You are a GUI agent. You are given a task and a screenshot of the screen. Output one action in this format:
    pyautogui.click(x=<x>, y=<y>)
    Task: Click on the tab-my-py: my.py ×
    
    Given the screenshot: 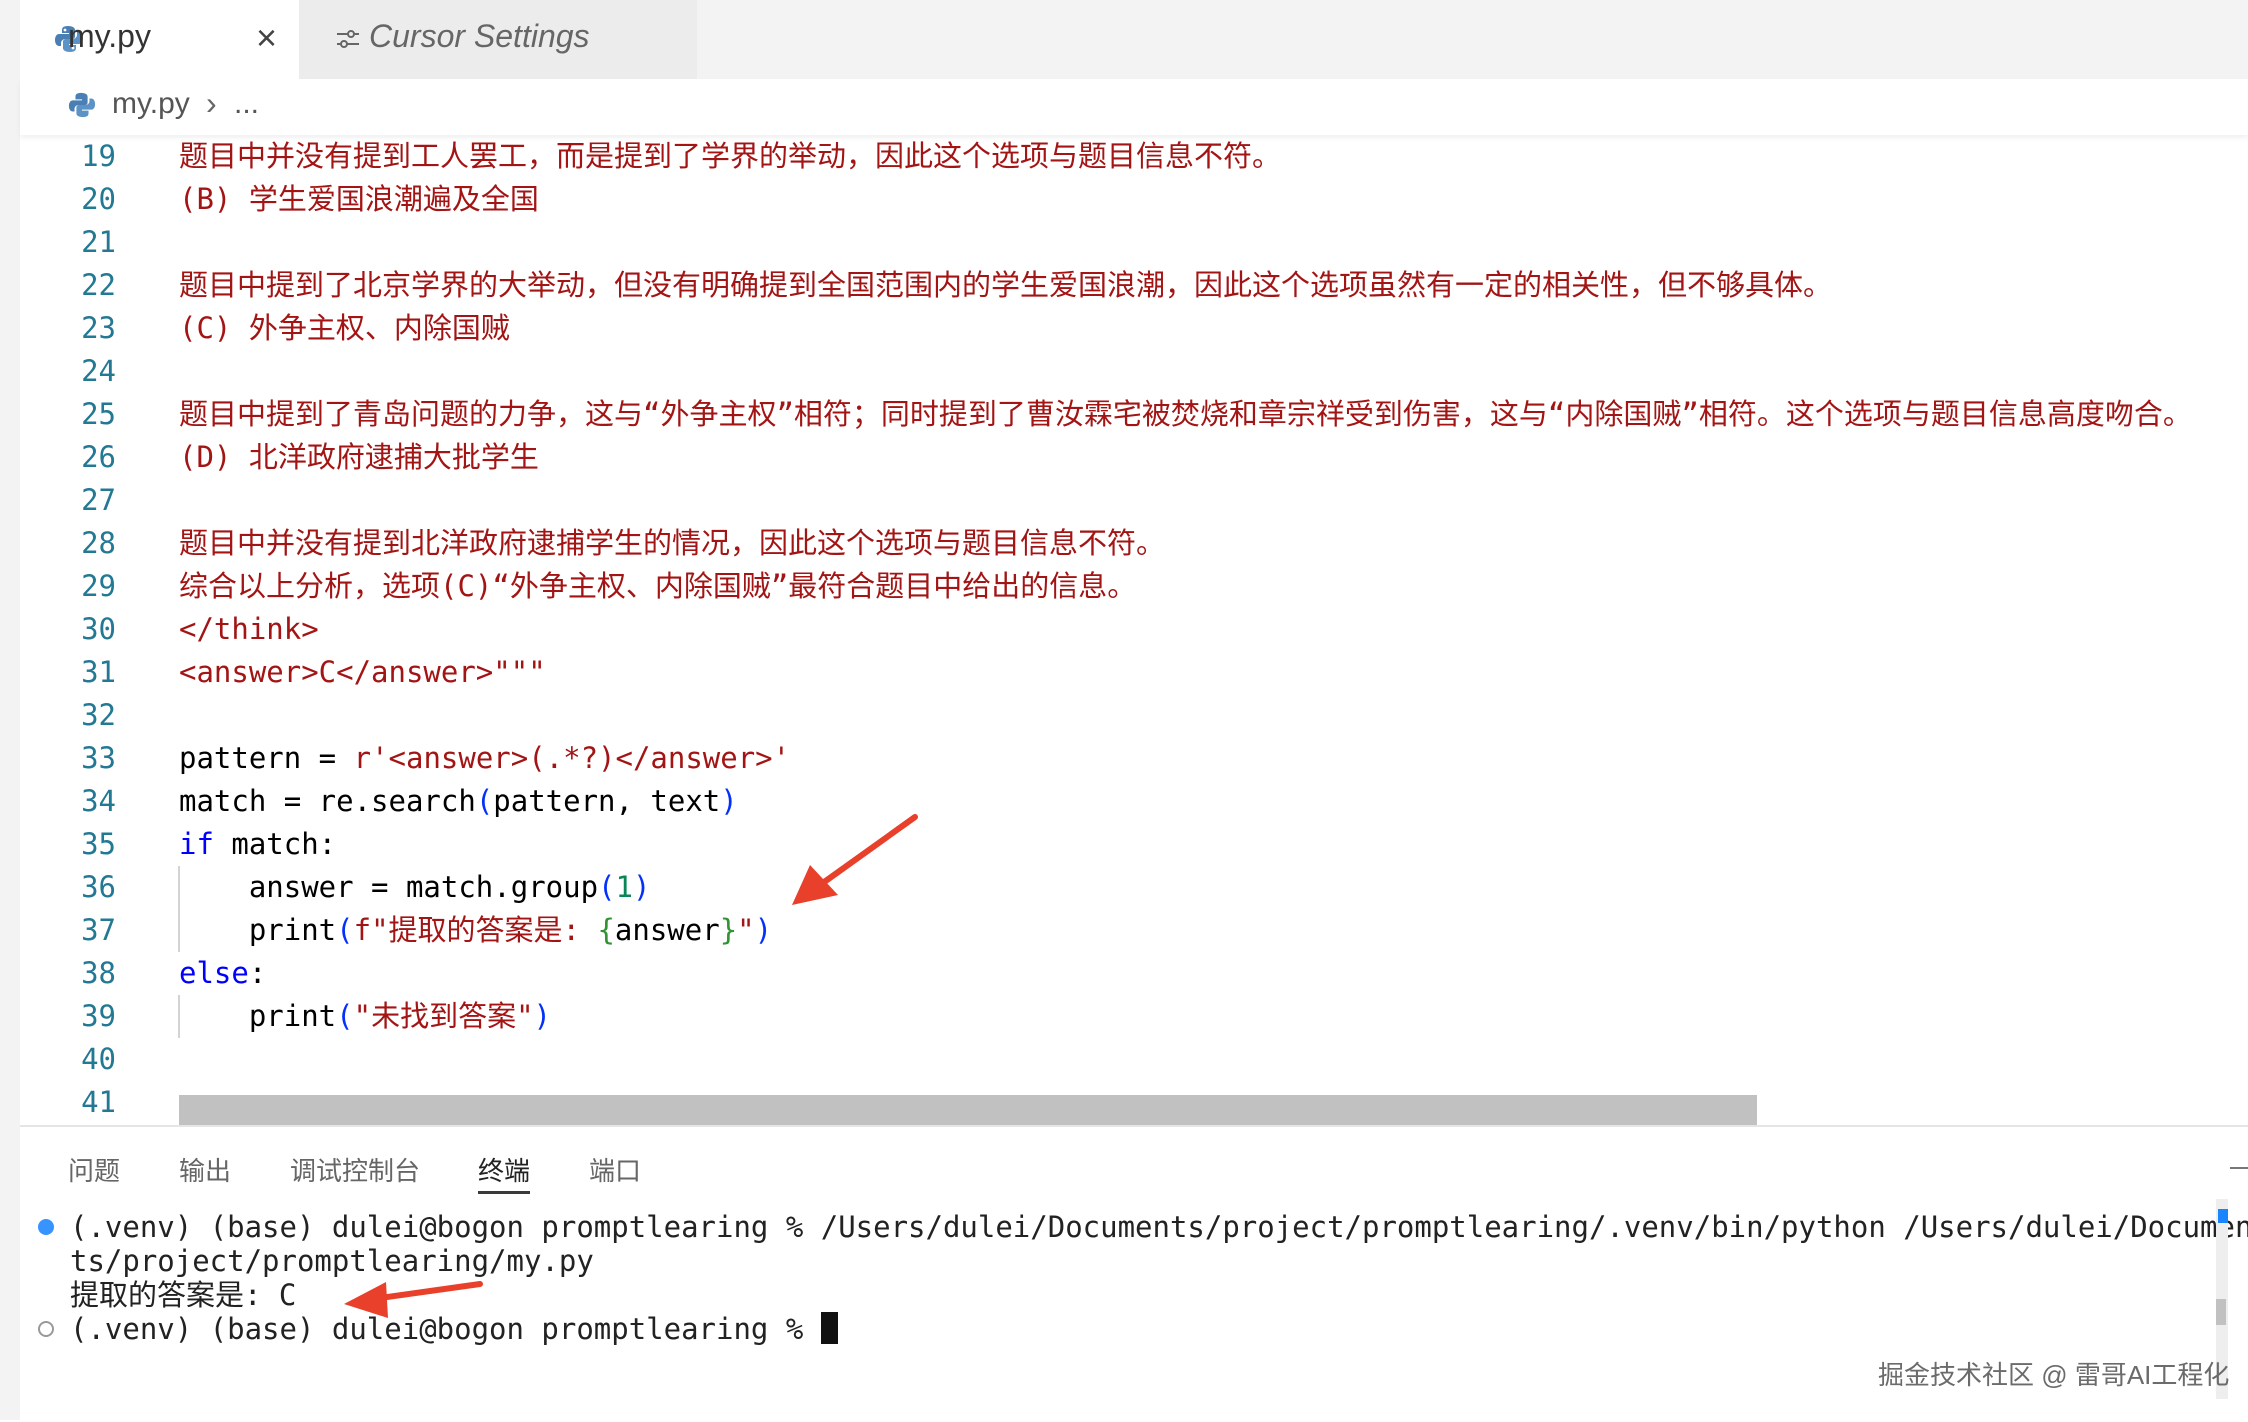 What is the action you would take?
    pyautogui.click(x=159, y=39)
    